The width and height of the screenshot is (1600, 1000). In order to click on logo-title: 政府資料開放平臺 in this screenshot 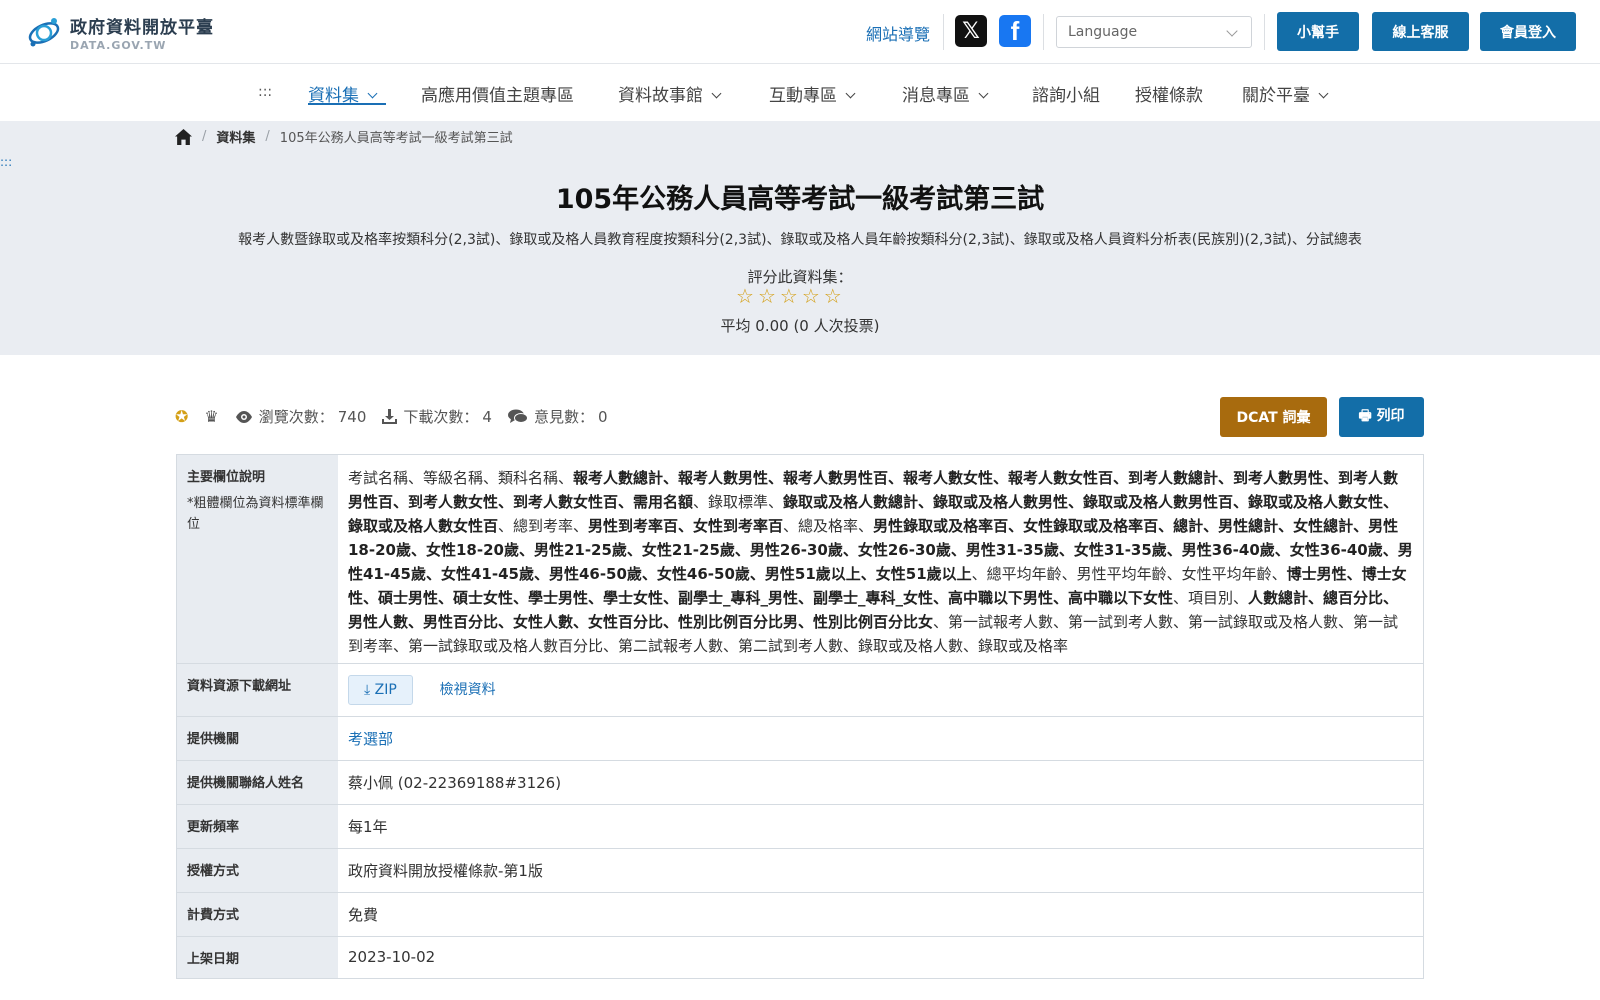, I will do `click(142, 27)`.